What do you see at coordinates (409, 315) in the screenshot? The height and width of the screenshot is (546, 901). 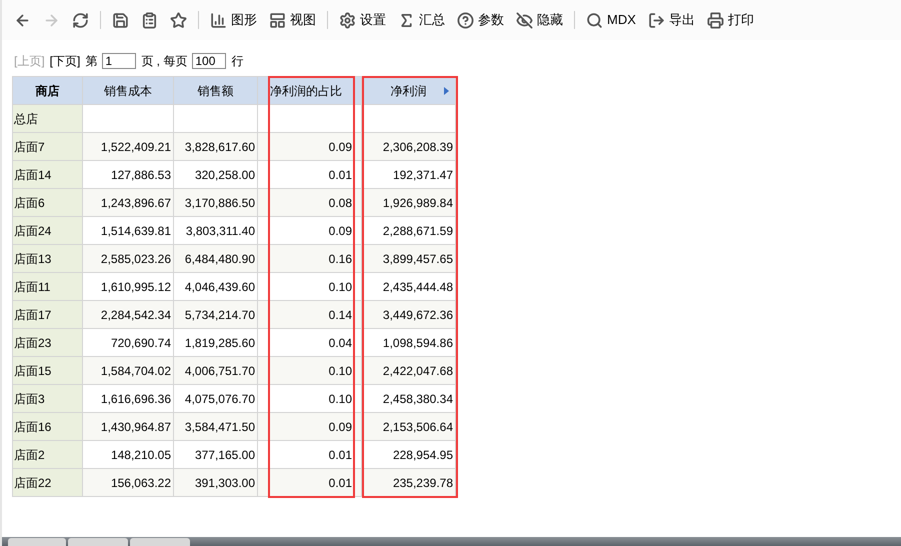 I see `table-cell: 3,449,672.36` at bounding box center [409, 315].